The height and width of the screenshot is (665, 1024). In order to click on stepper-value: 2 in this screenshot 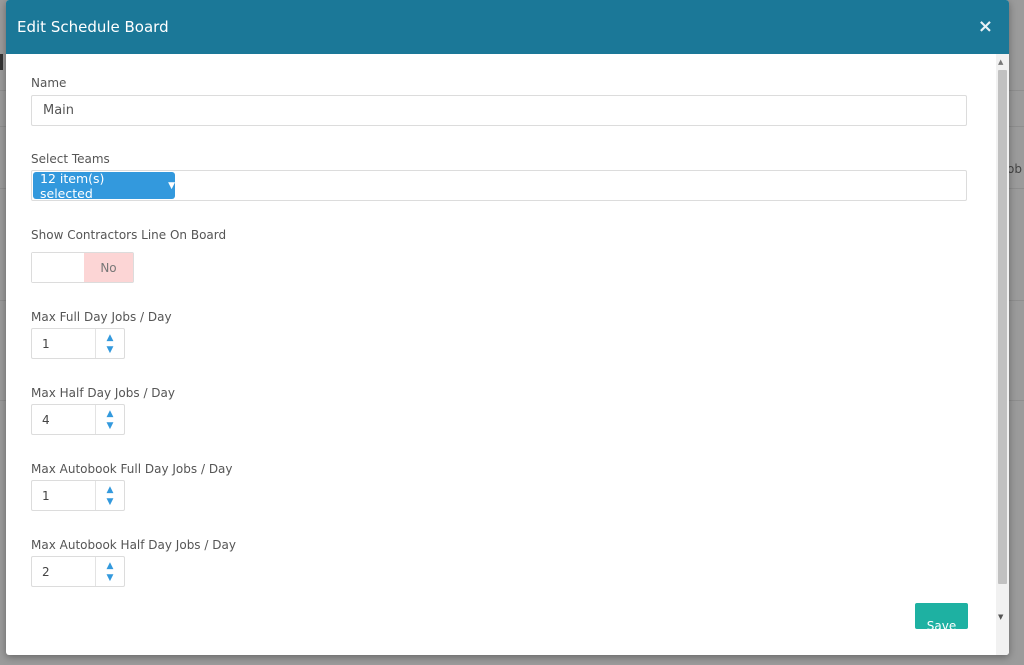, I will do `click(64, 571)`.